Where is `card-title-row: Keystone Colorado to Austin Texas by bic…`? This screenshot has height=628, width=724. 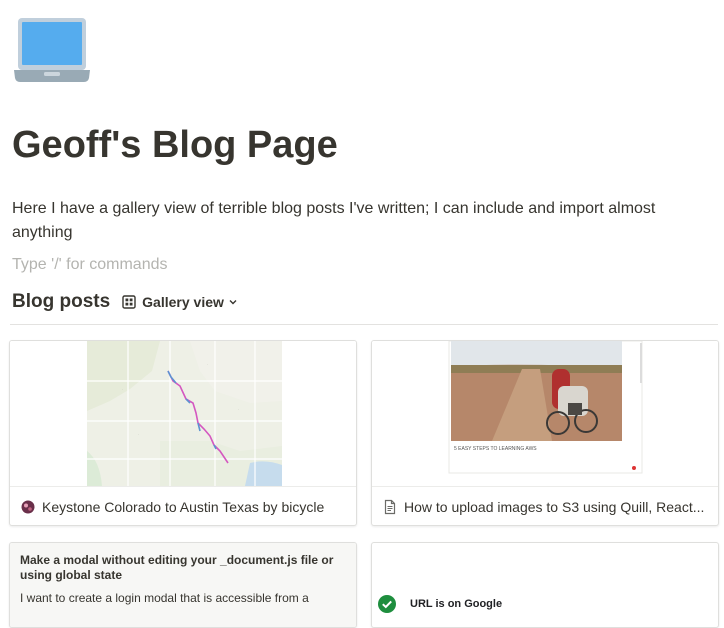 card-title-row: Keystone Colorado to Austin Texas by bic… is located at coordinates (183, 507).